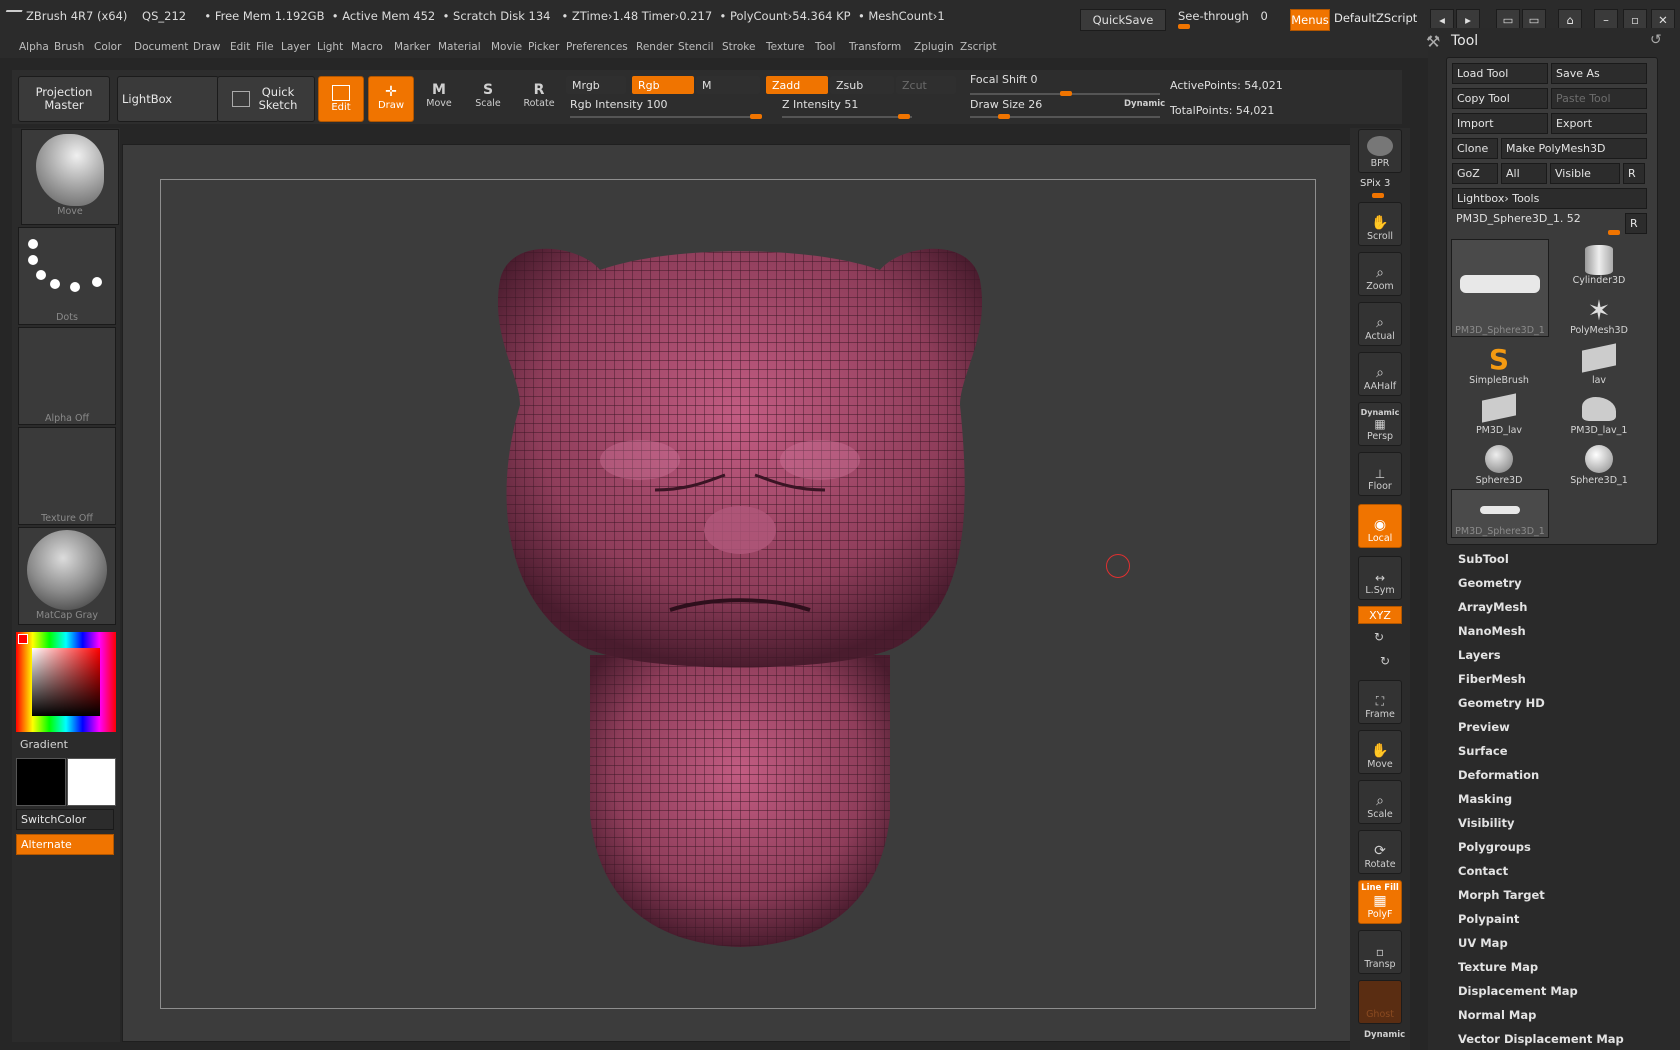 The height and width of the screenshot is (1050, 1680). What do you see at coordinates (1380, 374) in the screenshot?
I see `aahalf-button: ⌕ AAHalf` at bounding box center [1380, 374].